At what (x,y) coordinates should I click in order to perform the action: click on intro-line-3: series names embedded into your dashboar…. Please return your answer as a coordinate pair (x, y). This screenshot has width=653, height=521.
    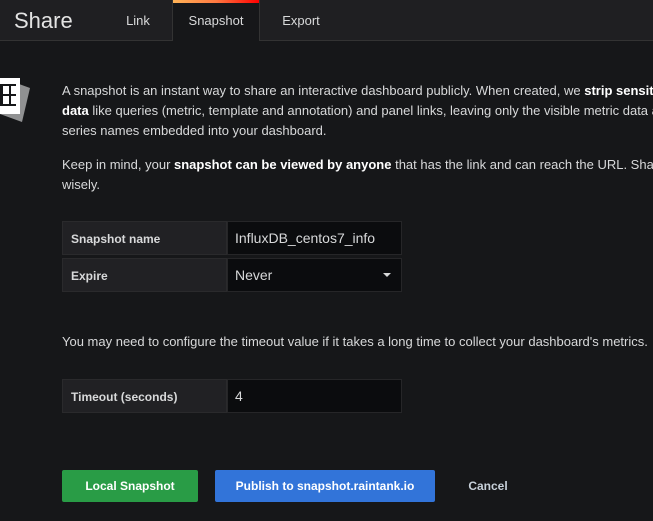
    Looking at the image, I should click on (194, 130).